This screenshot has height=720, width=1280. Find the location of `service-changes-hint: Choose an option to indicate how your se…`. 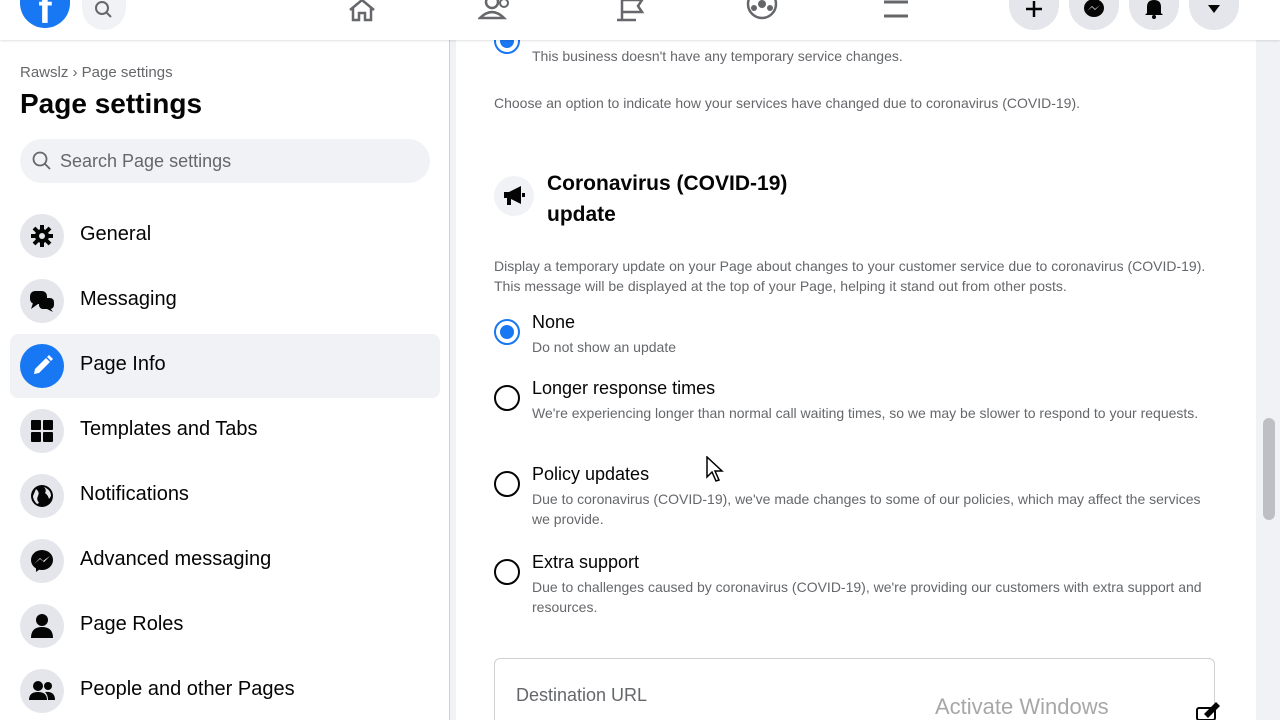

service-changes-hint: Choose an option to indicate how your se… is located at coordinates (787, 103).